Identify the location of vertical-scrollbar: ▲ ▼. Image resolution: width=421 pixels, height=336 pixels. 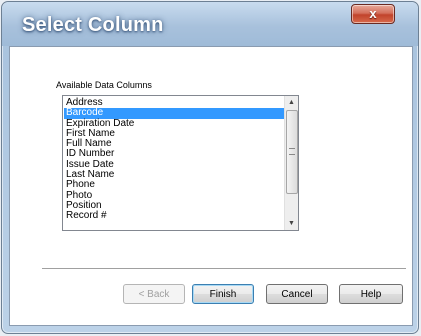
(291, 163).